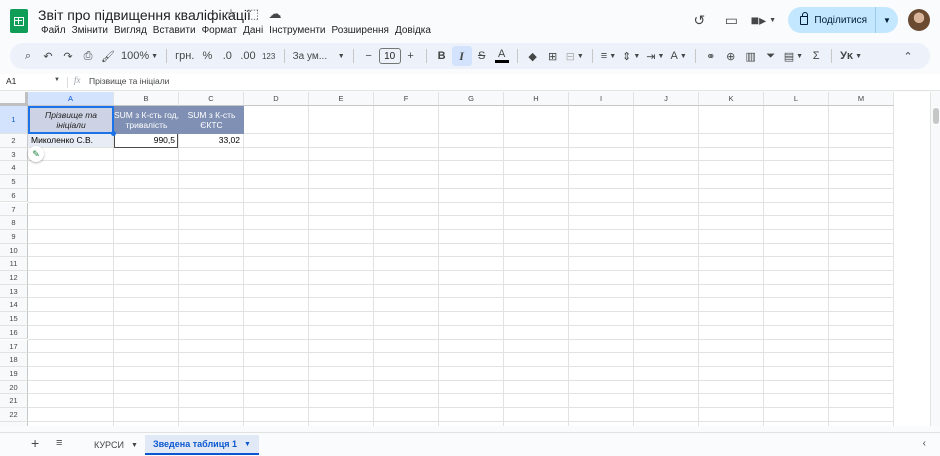 The image size is (940, 456). I want to click on share-button: Поділитися, so click(832, 20).